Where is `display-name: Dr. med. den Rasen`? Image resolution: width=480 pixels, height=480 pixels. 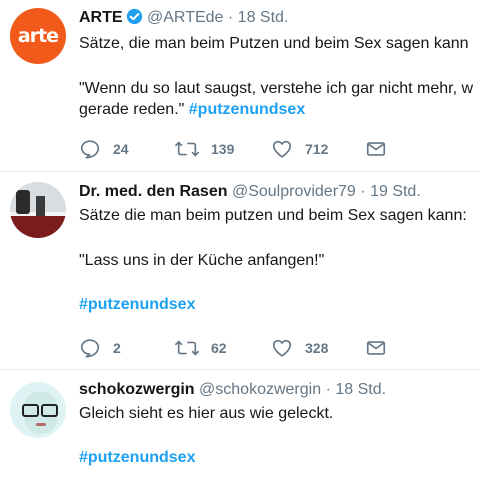
display-name: Dr. med. den Rasen is located at coordinates (153, 191).